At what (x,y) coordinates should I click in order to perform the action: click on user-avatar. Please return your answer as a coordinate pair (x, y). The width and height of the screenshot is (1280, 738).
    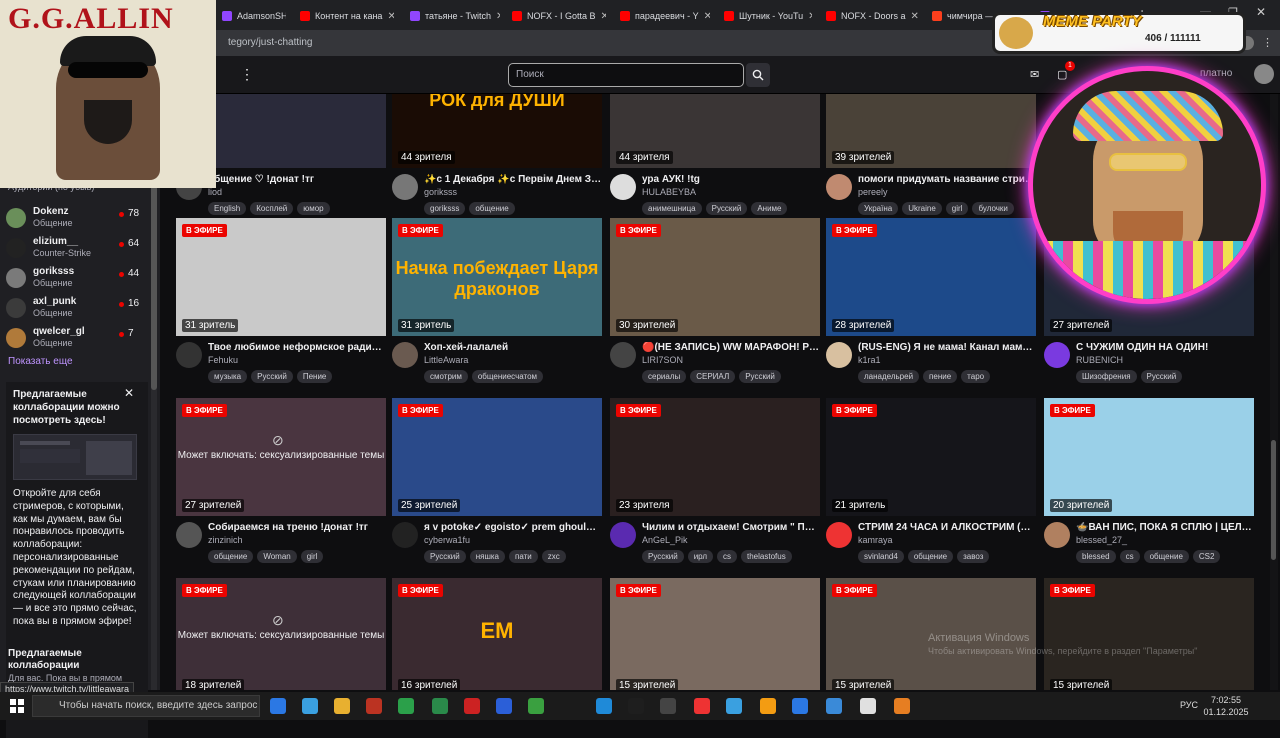
    Looking at the image, I should click on (1264, 74).